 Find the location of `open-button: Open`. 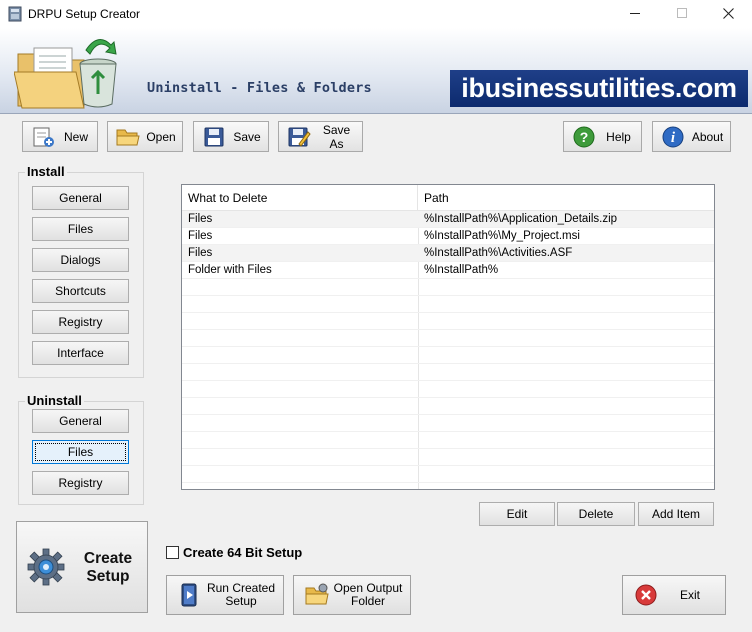

open-button: Open is located at coordinates (145, 136).